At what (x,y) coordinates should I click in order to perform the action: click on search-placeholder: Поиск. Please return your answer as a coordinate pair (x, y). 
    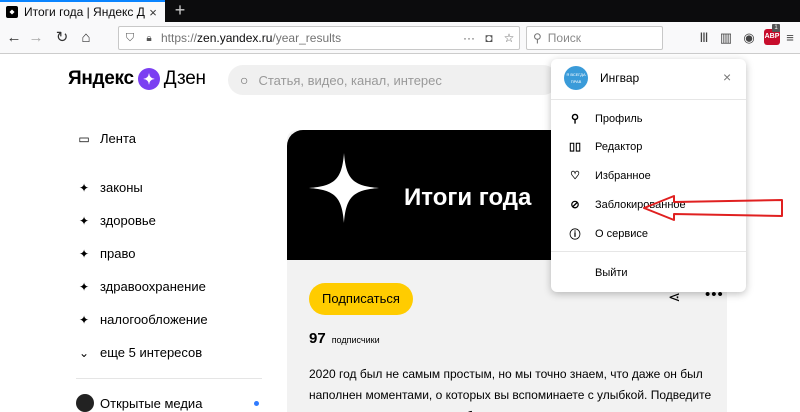
    Looking at the image, I should click on (564, 38).